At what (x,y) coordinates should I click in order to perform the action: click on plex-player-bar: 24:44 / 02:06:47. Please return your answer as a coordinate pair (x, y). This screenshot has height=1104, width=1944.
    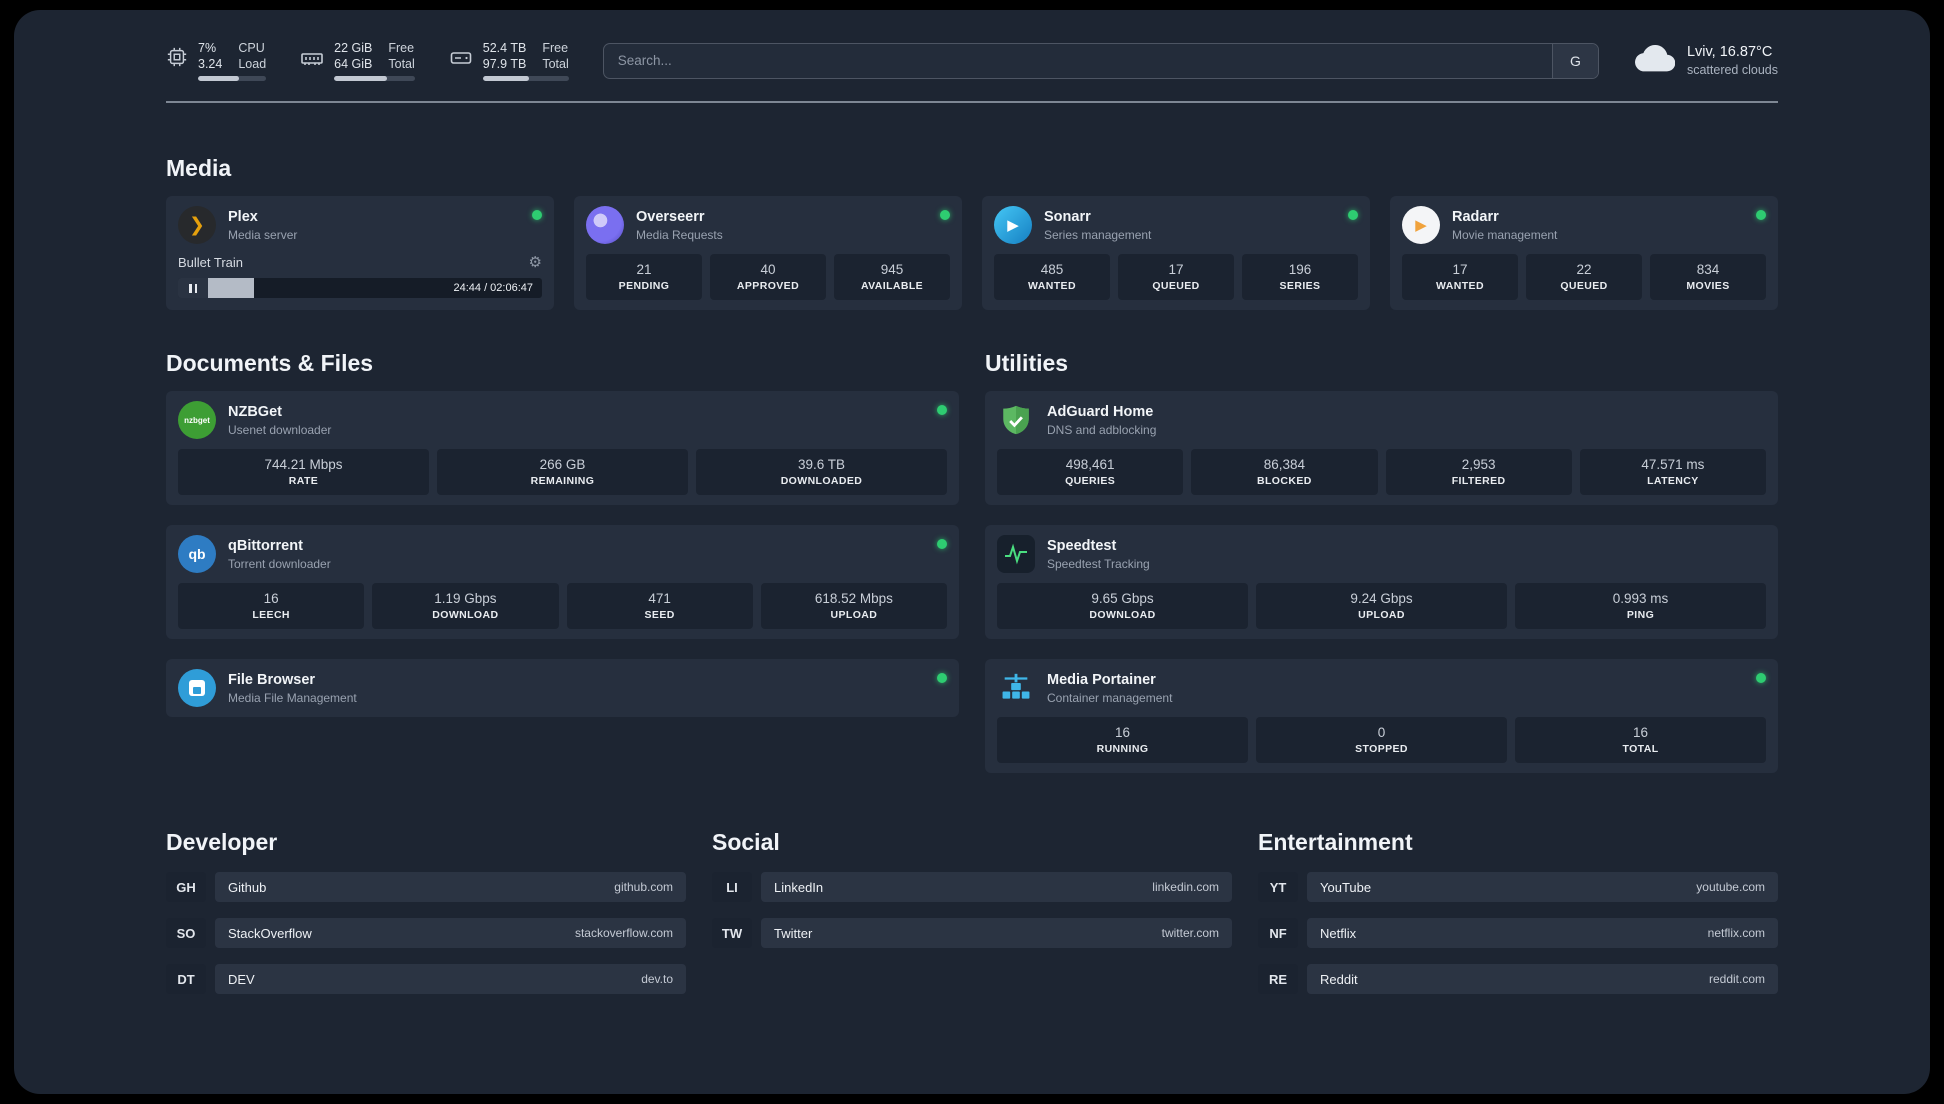
    Looking at the image, I should click on (360, 288).